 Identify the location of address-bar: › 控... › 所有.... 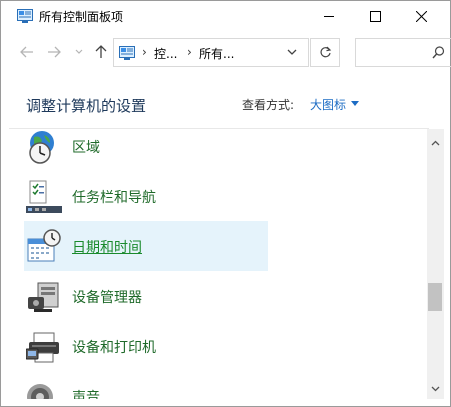
(211, 52).